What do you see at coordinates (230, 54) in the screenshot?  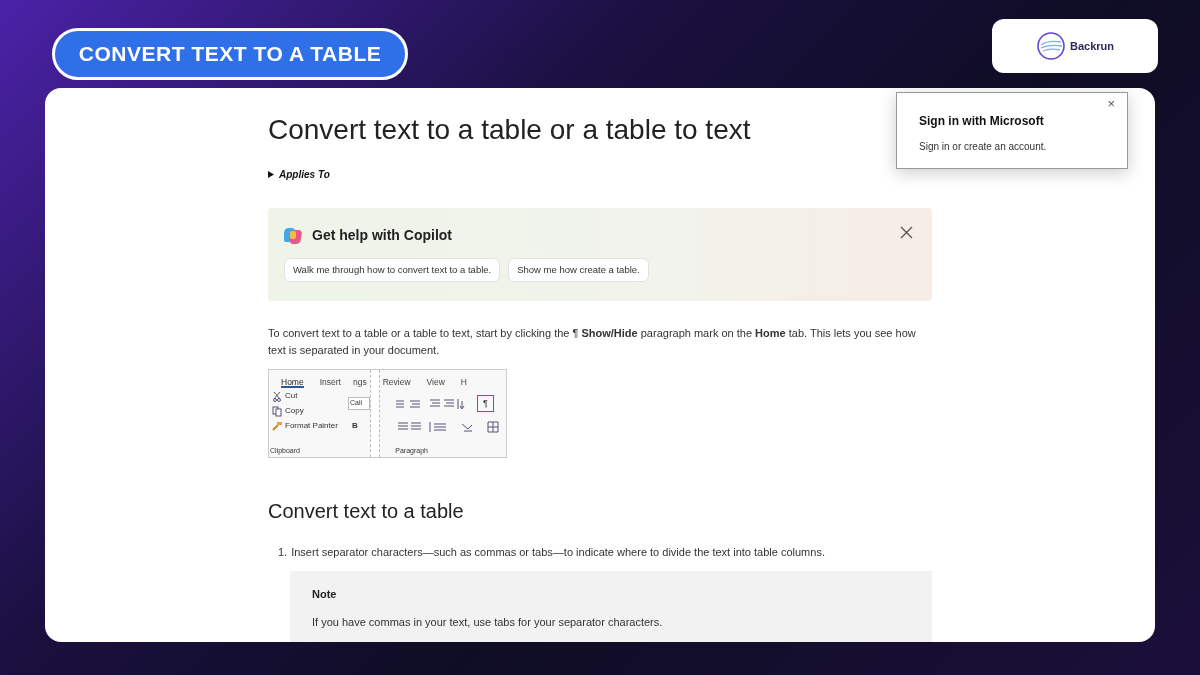 I see `title-banner: CONVERT TEXT TO A TABLE` at bounding box center [230, 54].